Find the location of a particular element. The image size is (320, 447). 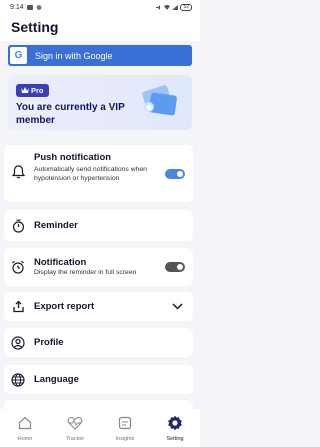

export-report-title: Export report is located at coordinates (64, 306).